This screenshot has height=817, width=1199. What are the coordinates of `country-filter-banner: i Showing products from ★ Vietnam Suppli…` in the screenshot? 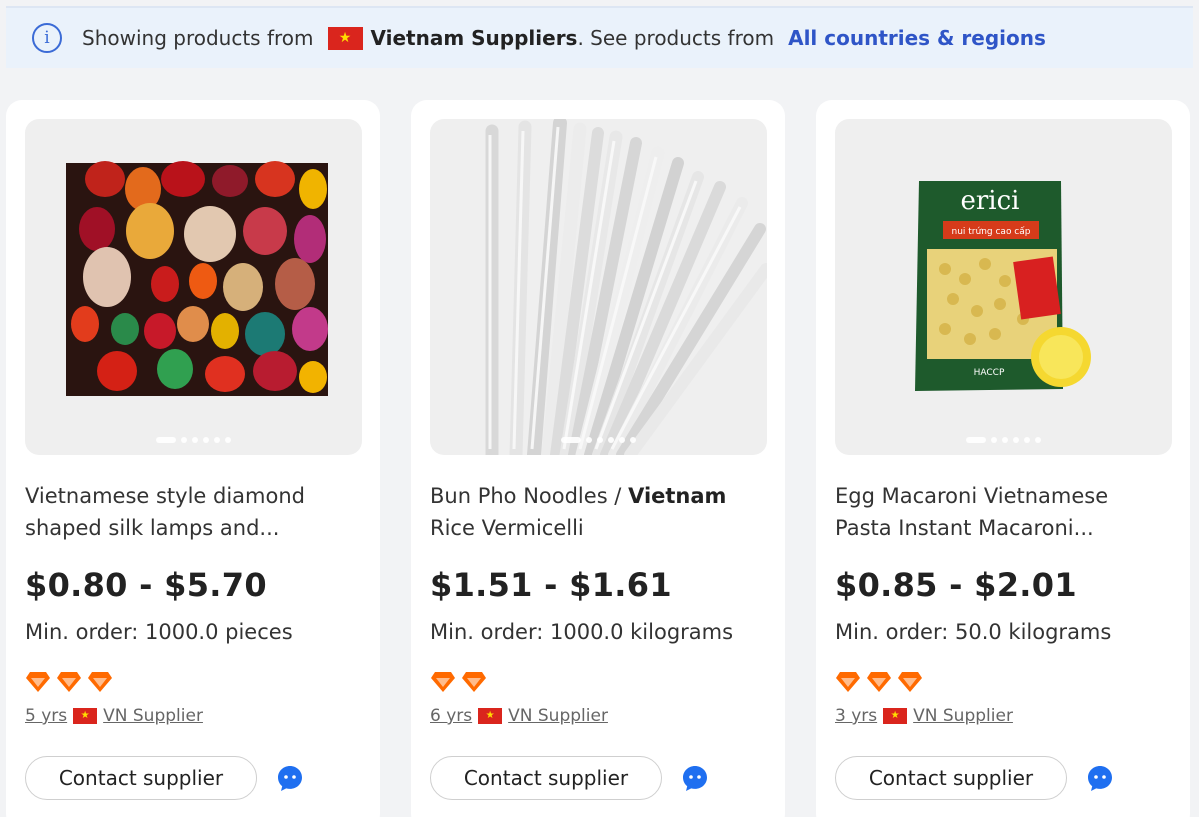 It's located at (599, 37).